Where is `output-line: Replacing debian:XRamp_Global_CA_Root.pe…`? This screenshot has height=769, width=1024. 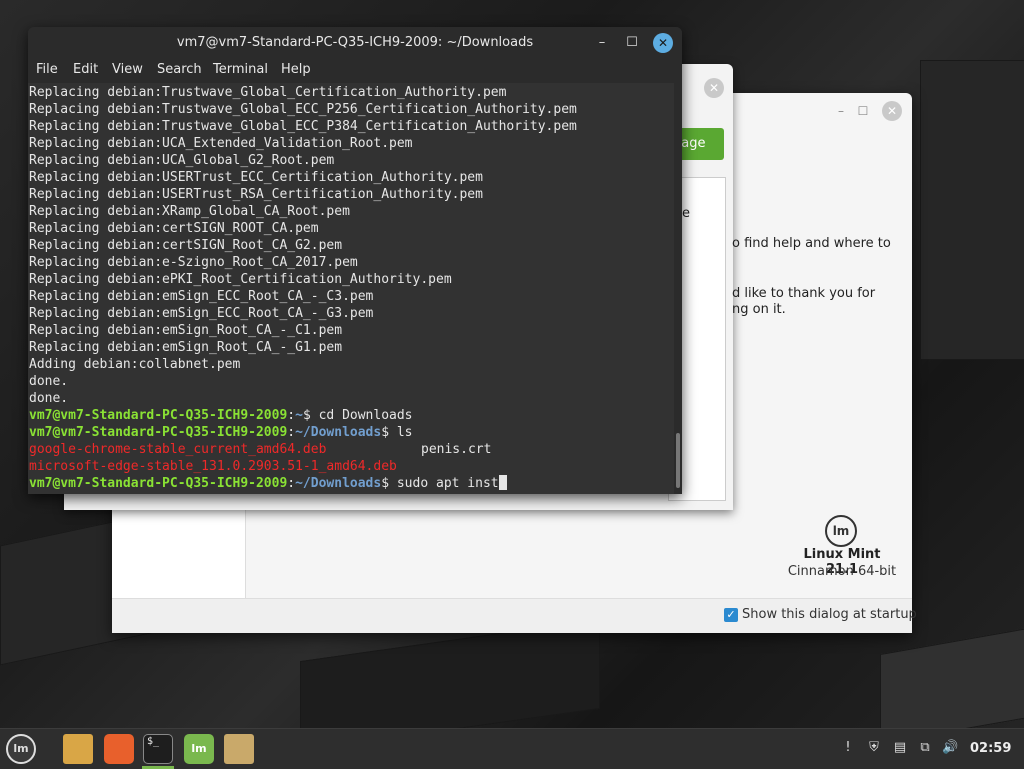 output-line: Replacing debian:XRamp_Global_CA_Root.pe… is located at coordinates (189, 211).